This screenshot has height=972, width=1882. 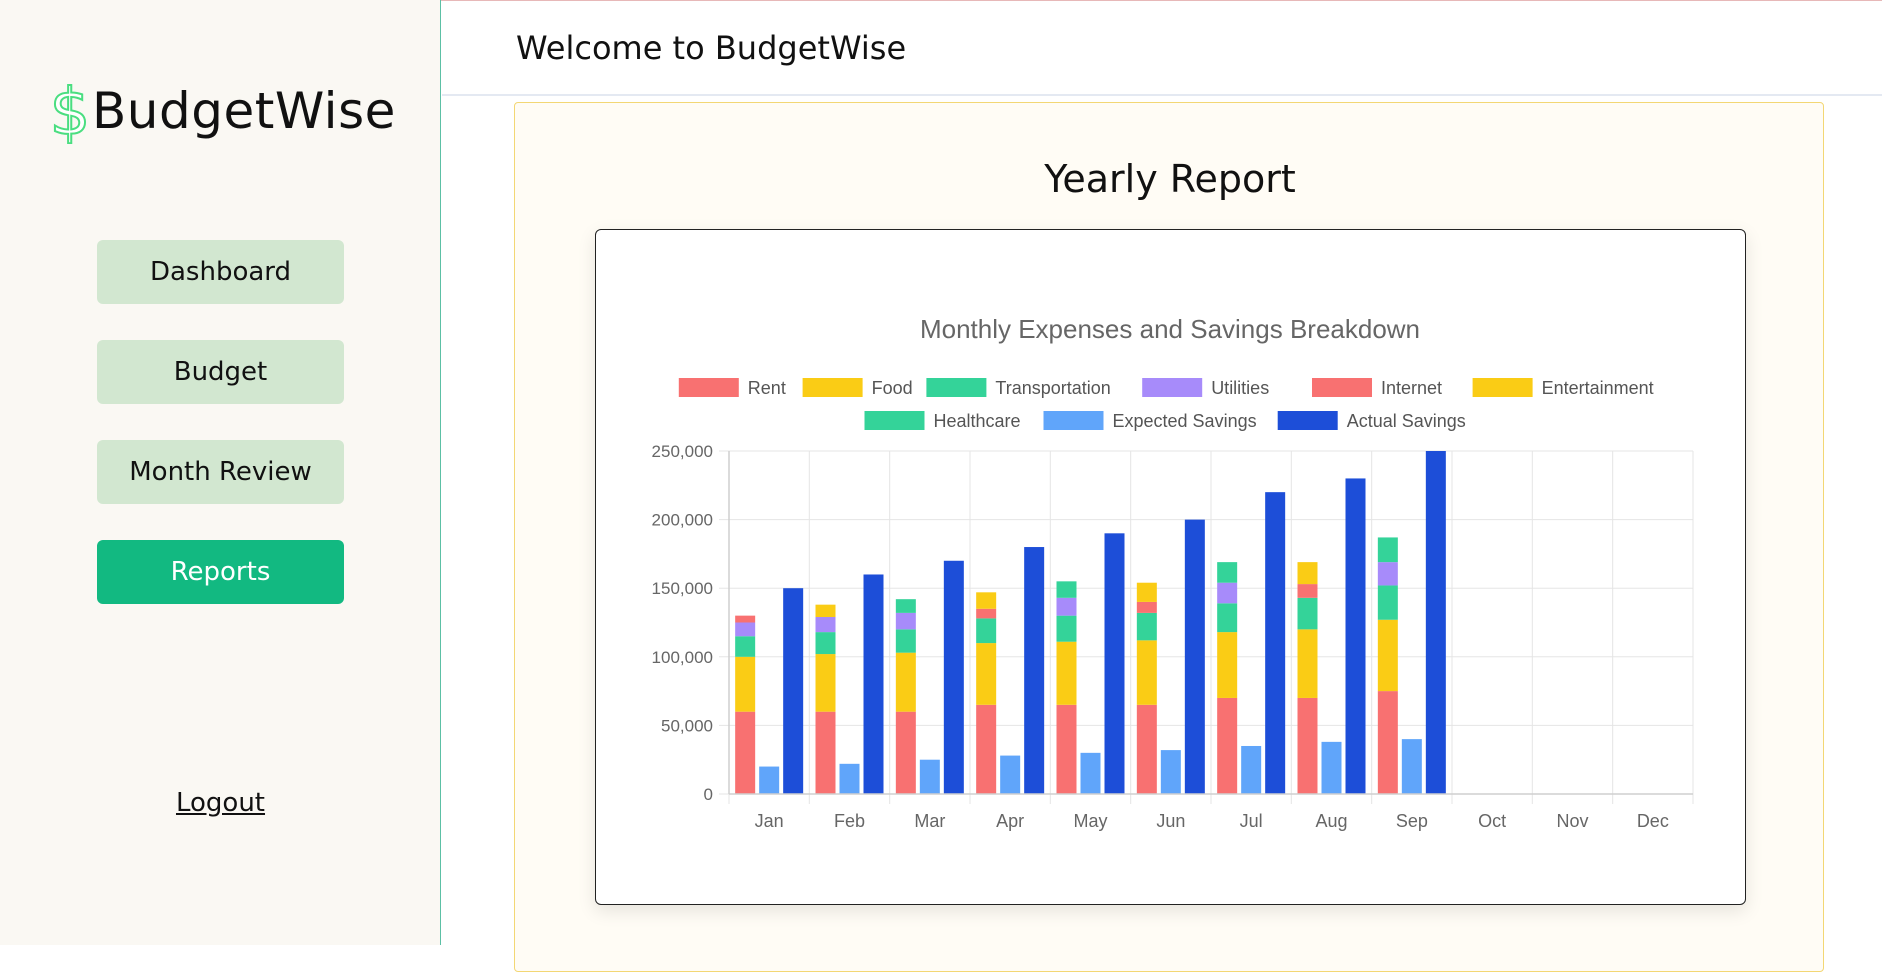 I want to click on bar-rent-jul, so click(x=1227, y=745).